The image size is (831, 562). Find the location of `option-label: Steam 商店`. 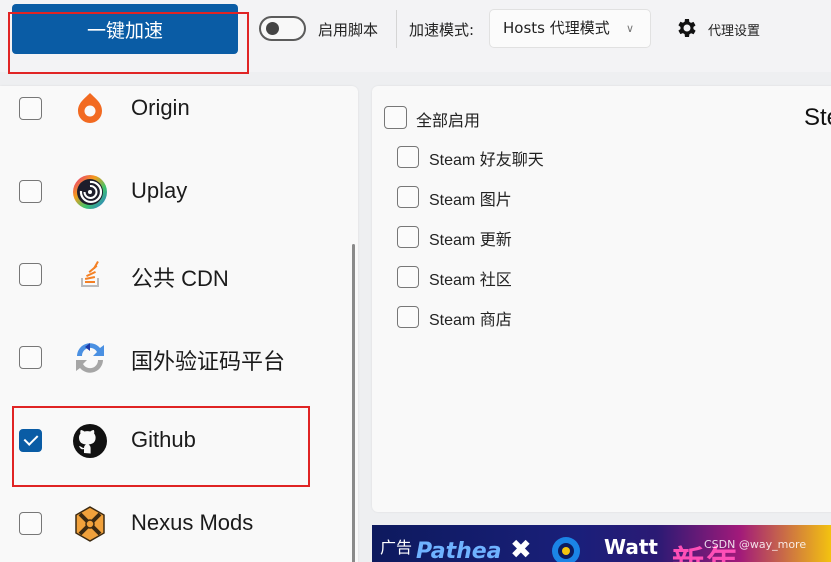

option-label: Steam 商店 is located at coordinates (470, 320).